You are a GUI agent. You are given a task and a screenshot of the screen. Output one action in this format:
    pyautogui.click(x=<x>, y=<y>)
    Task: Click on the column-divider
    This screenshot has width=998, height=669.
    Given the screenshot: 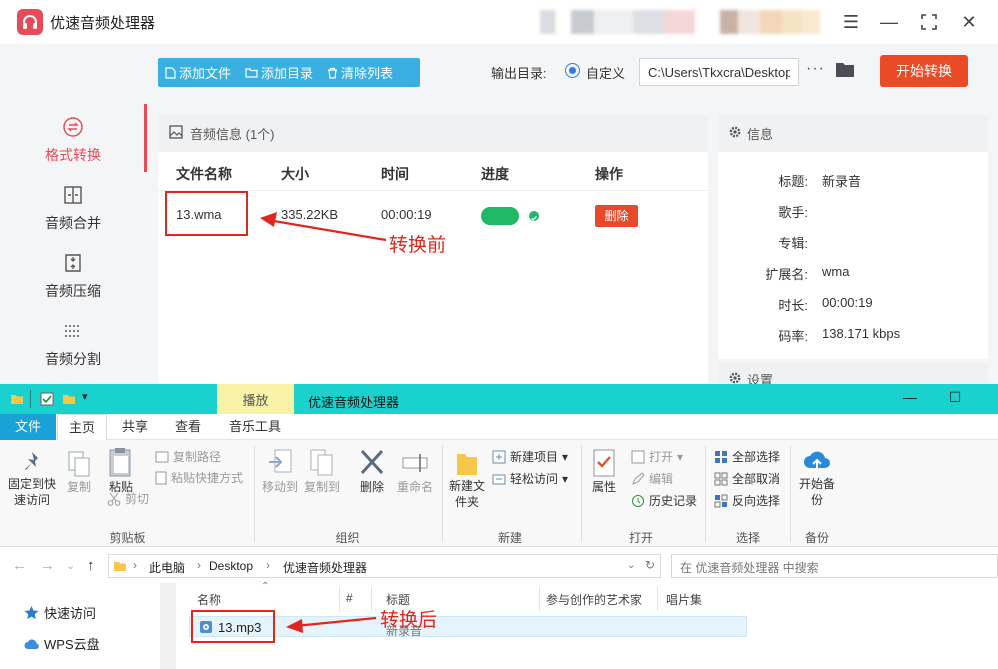 What is the action you would take?
    pyautogui.click(x=339, y=599)
    